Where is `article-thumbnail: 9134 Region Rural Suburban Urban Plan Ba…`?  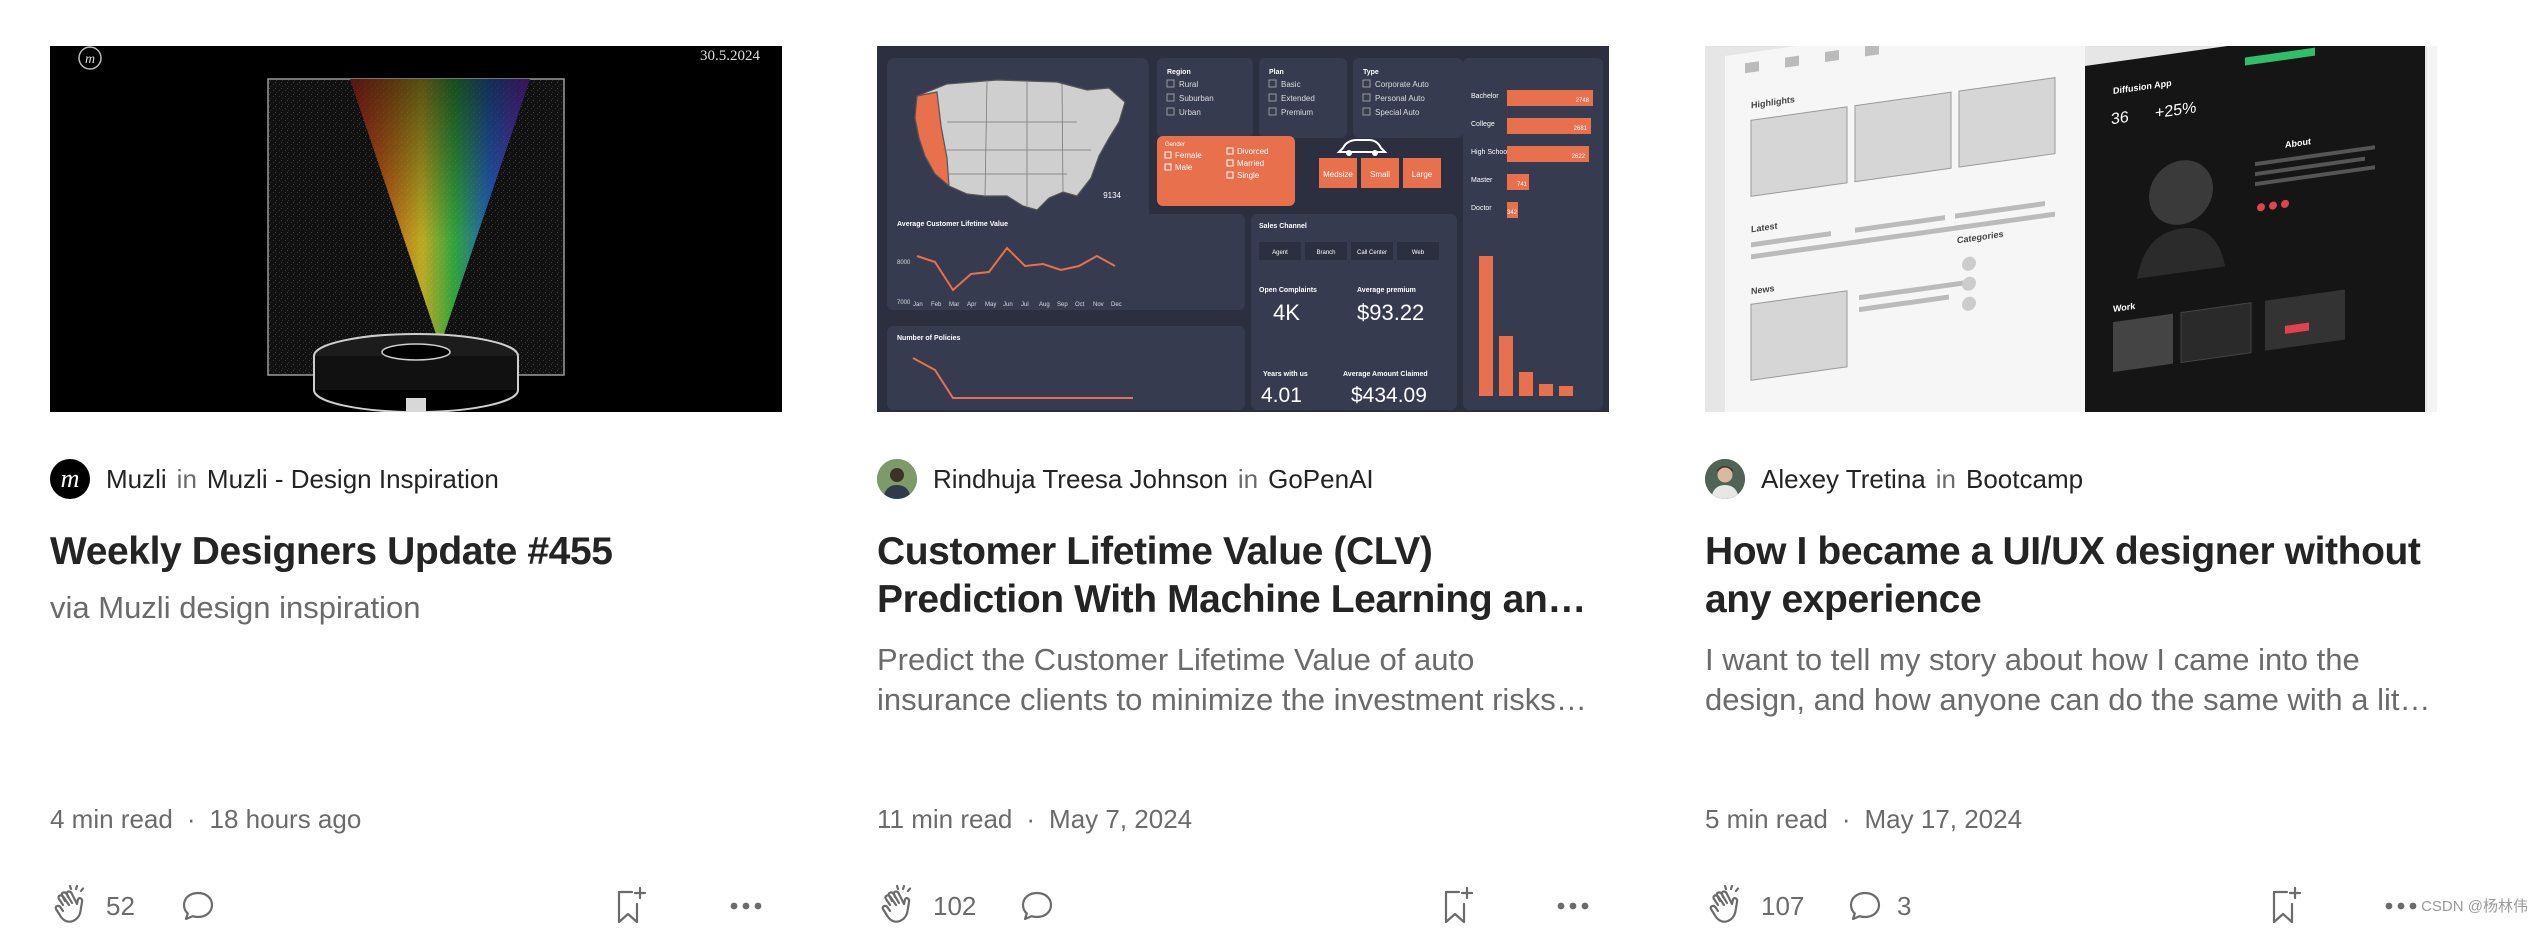 article-thumbnail: 9134 Region Rural Suburban Urban Plan Ba… is located at coordinates (1243, 229).